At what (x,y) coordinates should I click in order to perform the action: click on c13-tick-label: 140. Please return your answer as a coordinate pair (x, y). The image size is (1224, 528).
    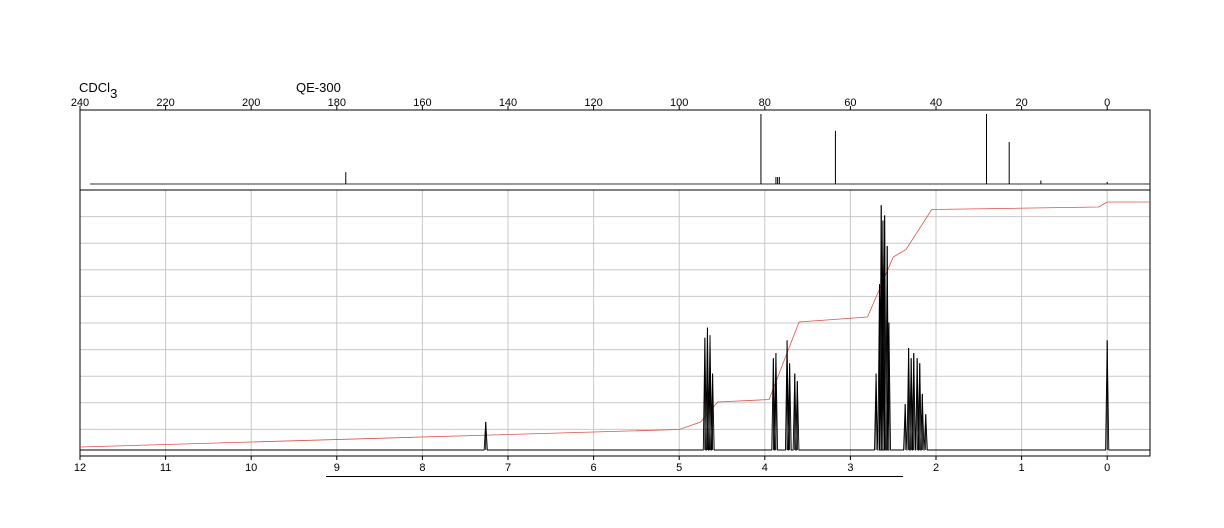
    Looking at the image, I should click on (508, 103).